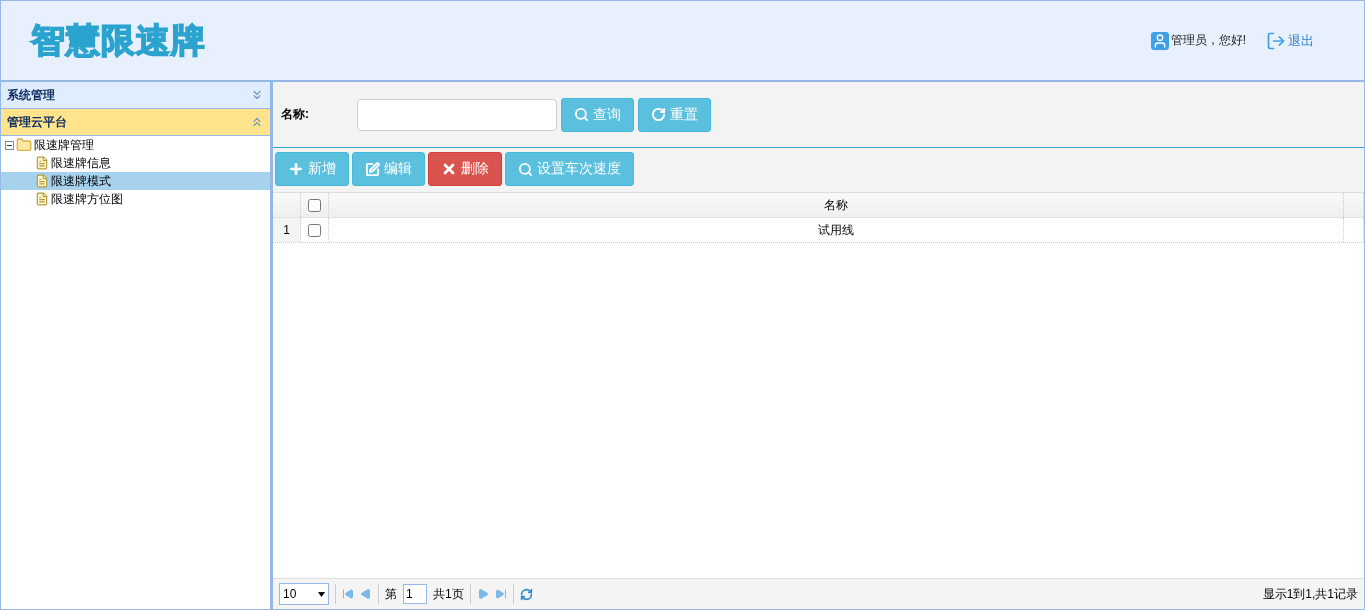  I want to click on tree-item: 限速牌模式, so click(135, 181).